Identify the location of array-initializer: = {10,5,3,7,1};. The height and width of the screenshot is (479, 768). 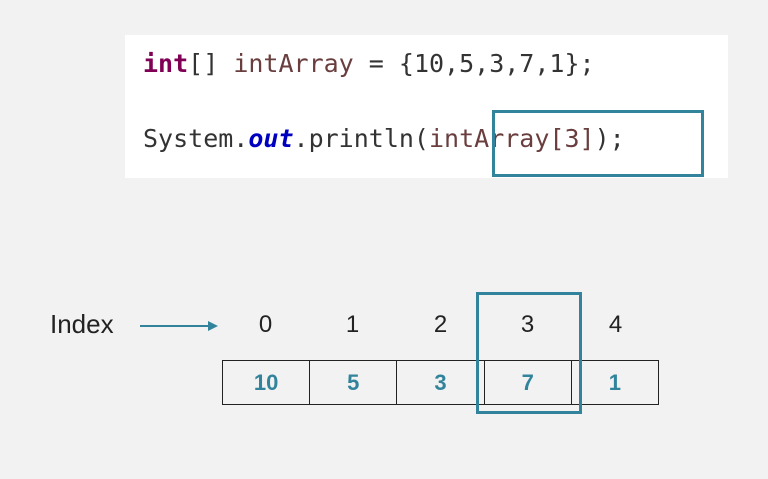
(474, 63).